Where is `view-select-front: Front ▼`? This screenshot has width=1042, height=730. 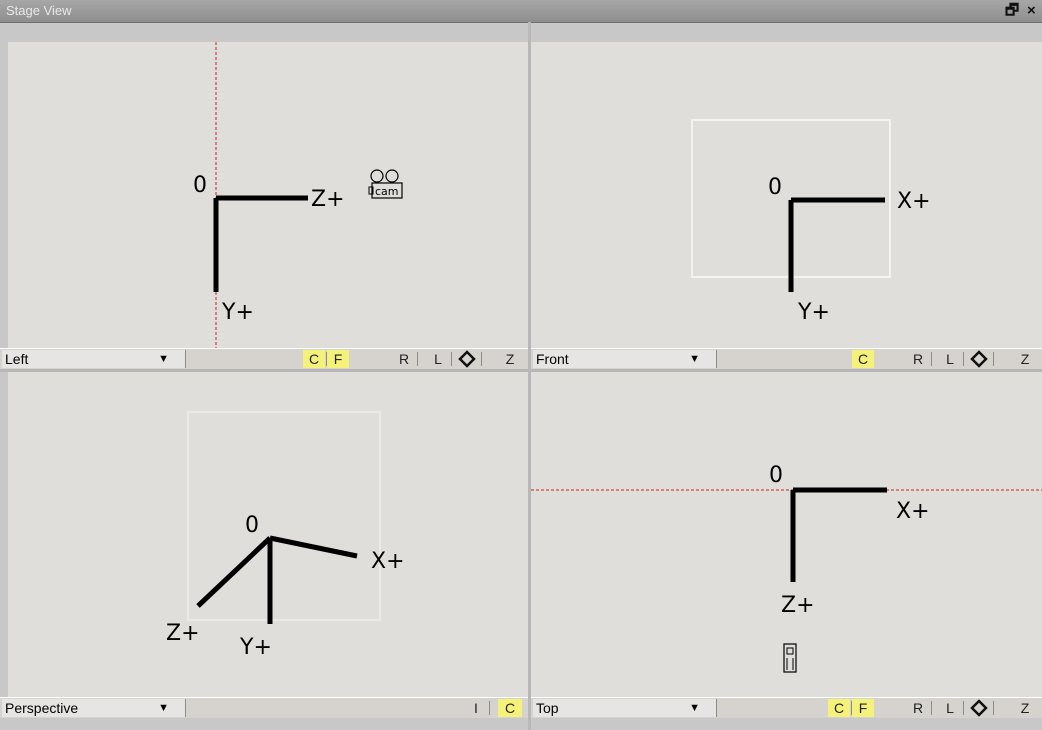 view-select-front: Front ▼ is located at coordinates (625, 359).